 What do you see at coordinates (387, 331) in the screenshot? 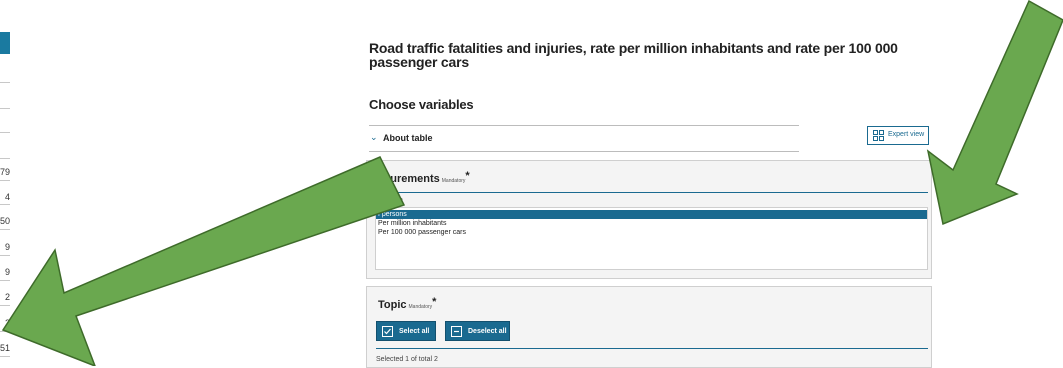
I see `checkbox-checked-icon` at bounding box center [387, 331].